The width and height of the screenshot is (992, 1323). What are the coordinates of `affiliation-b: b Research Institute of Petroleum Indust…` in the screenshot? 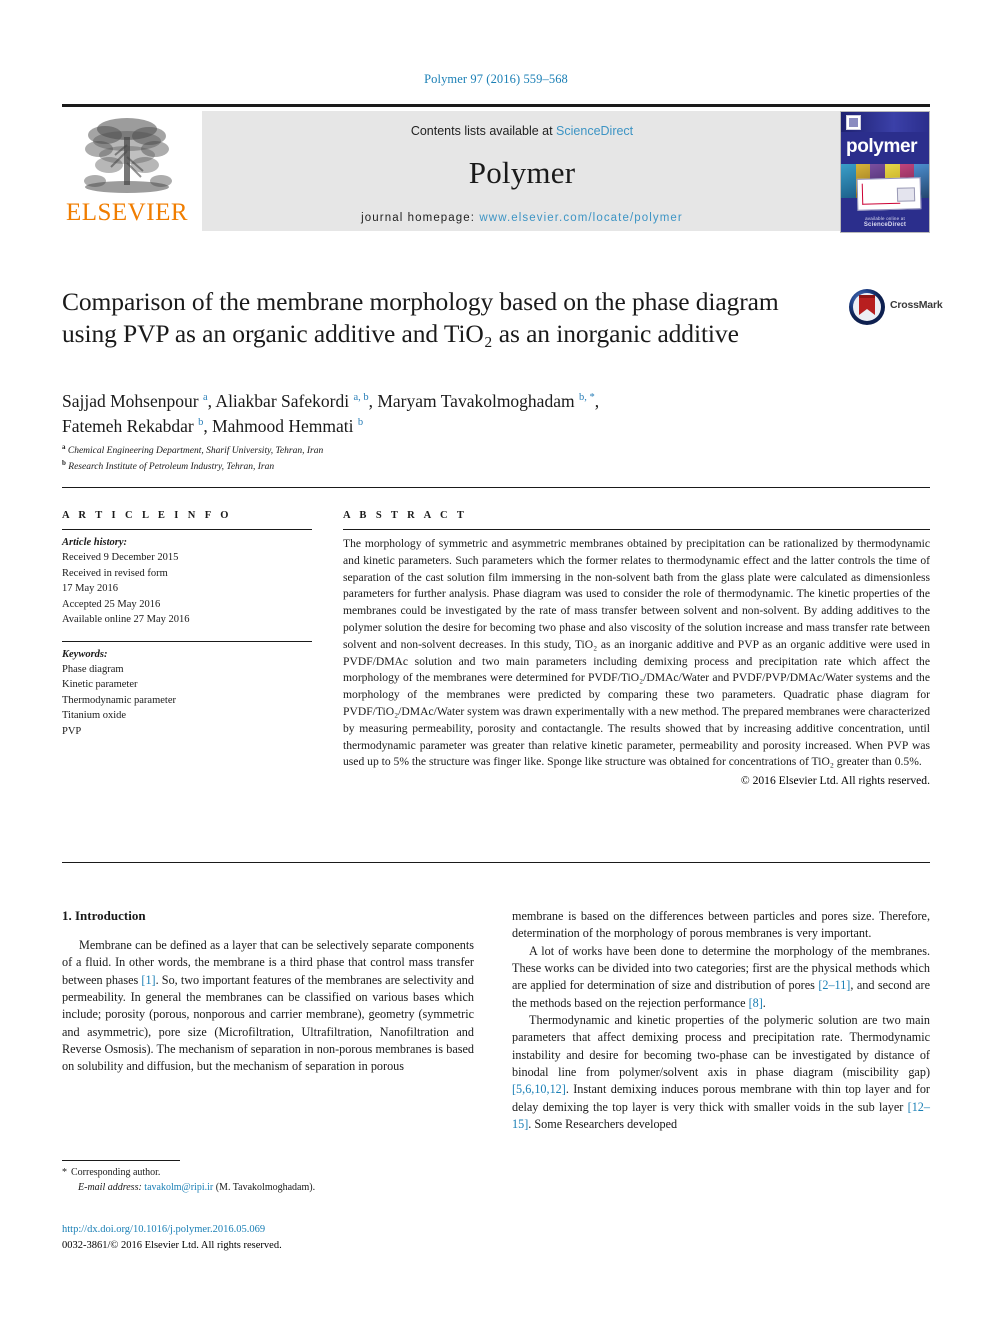 It's located at (457, 466).